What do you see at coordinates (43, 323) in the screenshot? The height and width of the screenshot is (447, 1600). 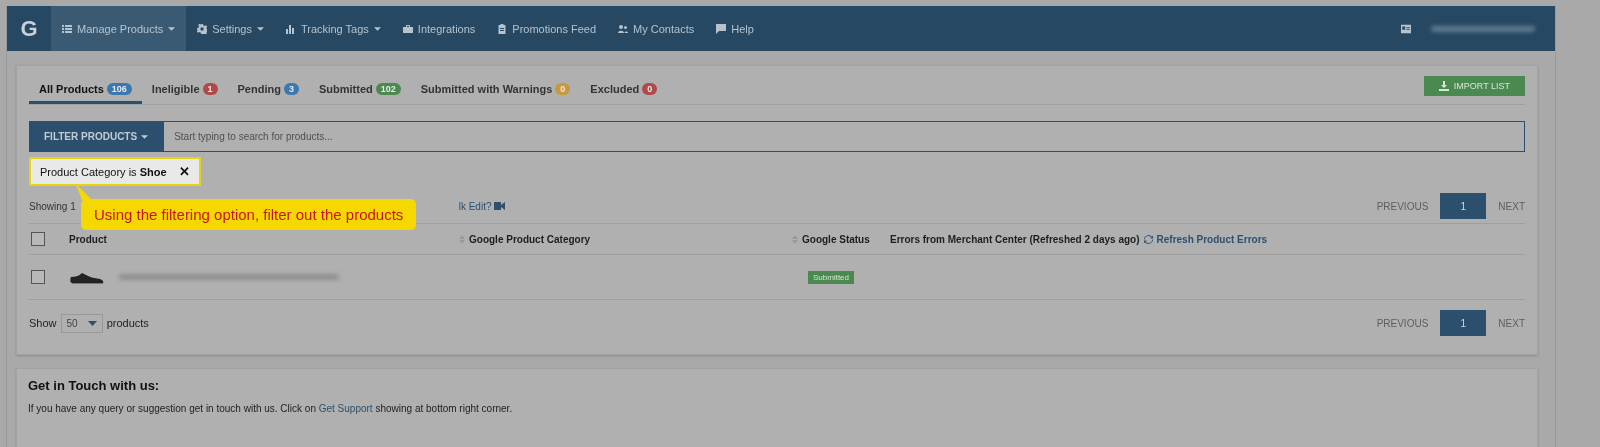 I see `show-label: Show` at bounding box center [43, 323].